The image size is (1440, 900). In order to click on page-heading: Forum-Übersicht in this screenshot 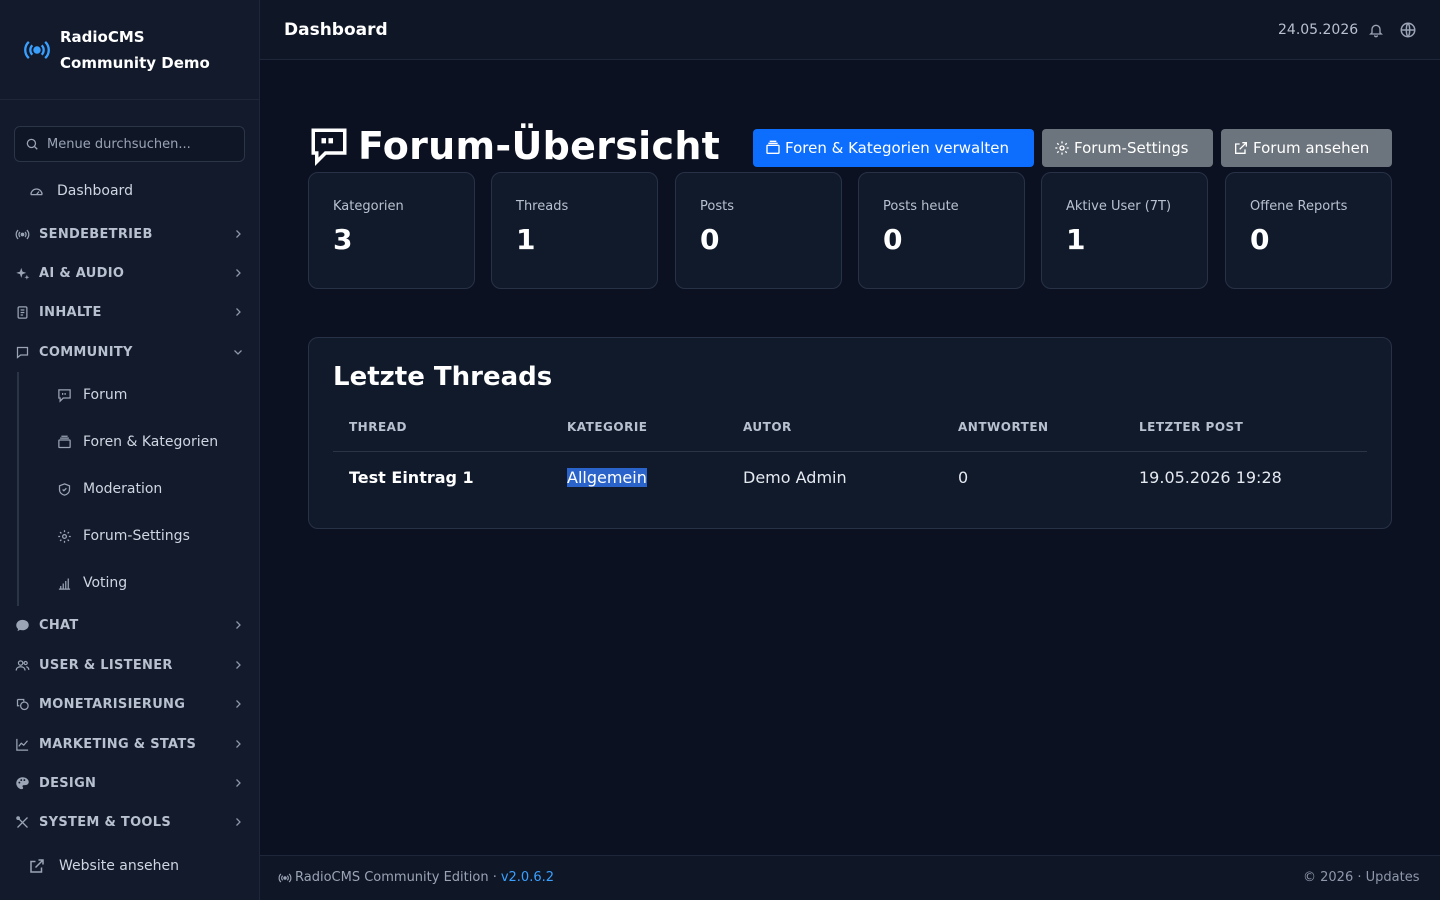, I will do `click(539, 146)`.